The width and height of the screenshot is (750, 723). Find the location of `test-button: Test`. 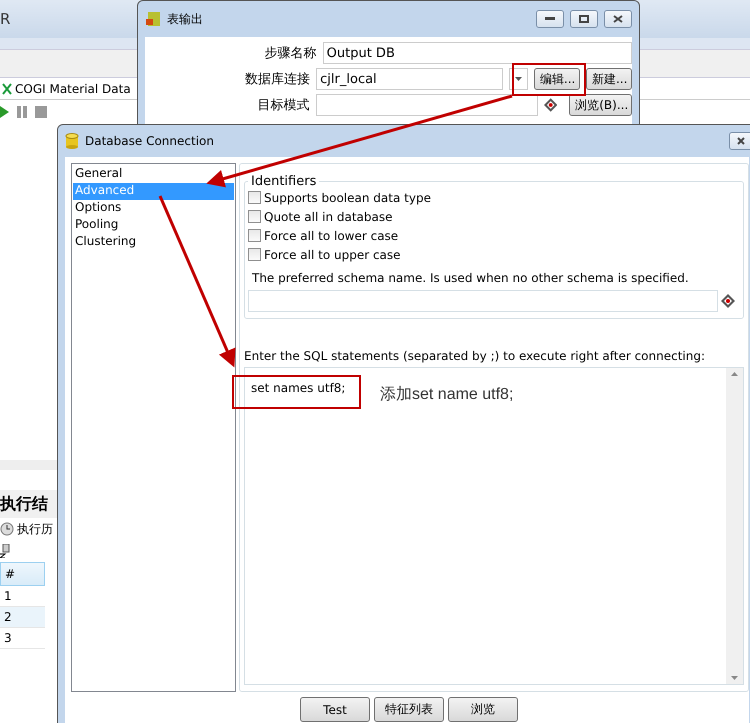

test-button: Test is located at coordinates (335, 709).